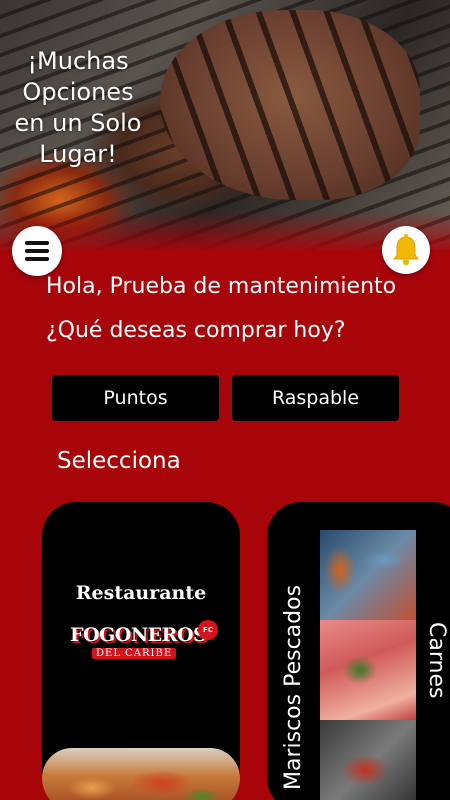 This screenshot has height=800, width=450. Describe the element at coordinates (141, 593) in the screenshot. I see `restaurant-title: Restaurante` at that location.